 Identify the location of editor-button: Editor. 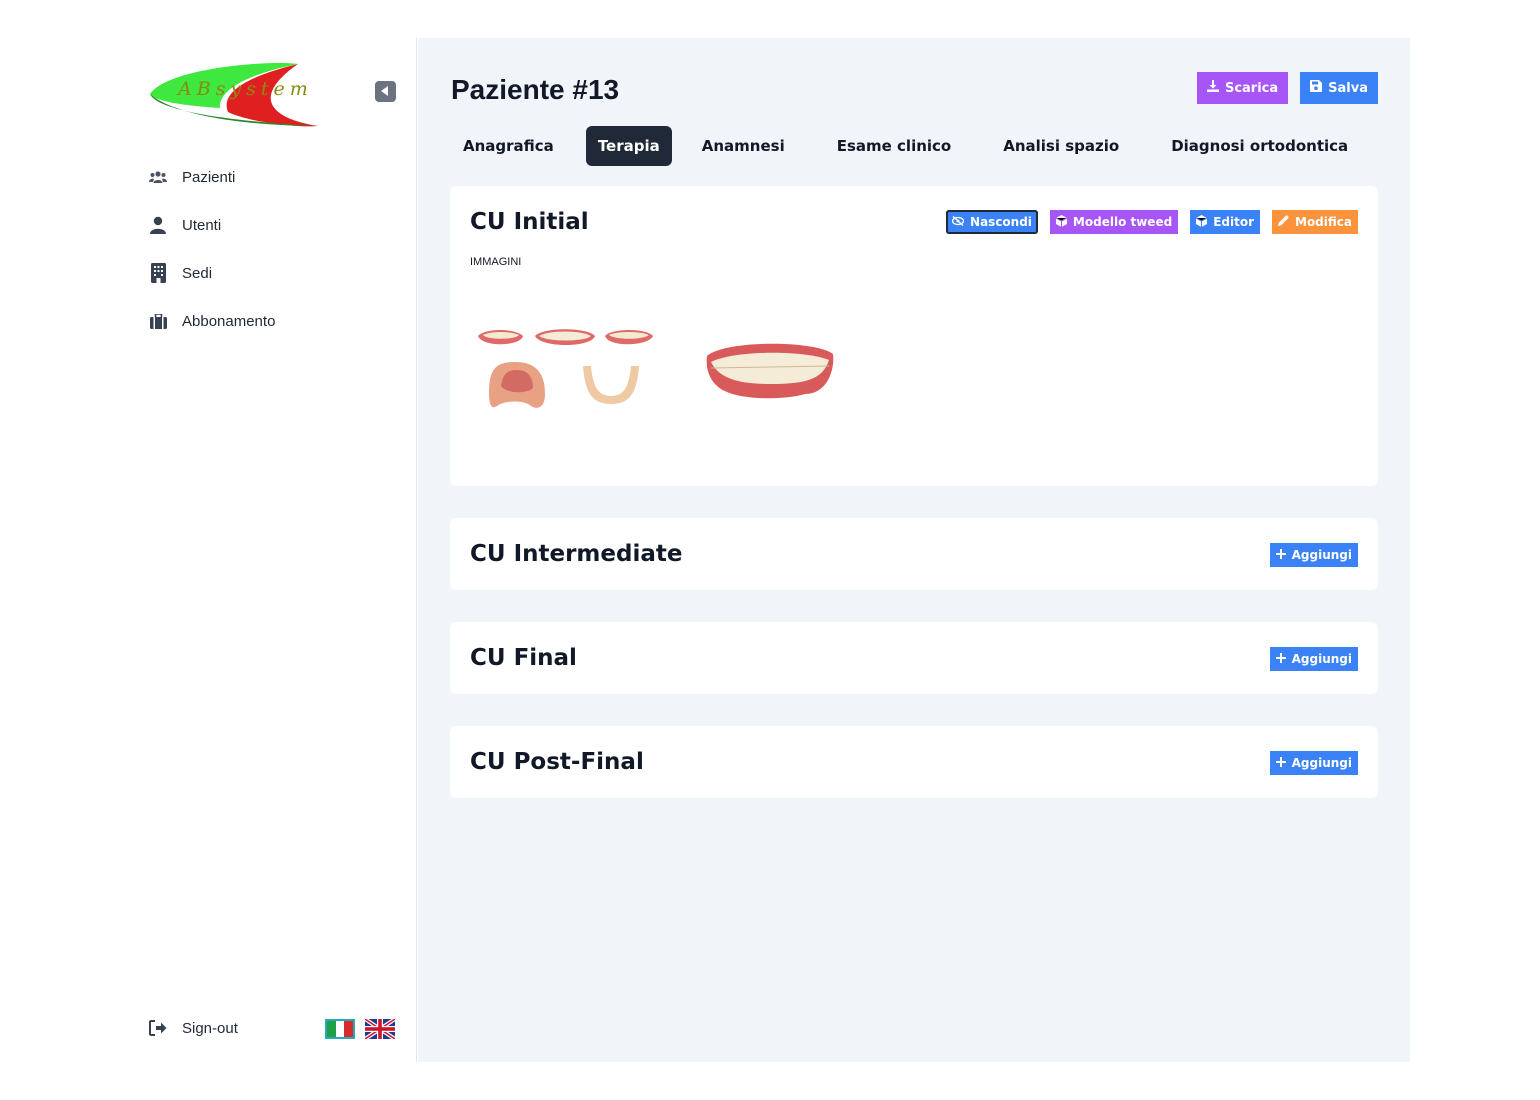
(1225, 222).